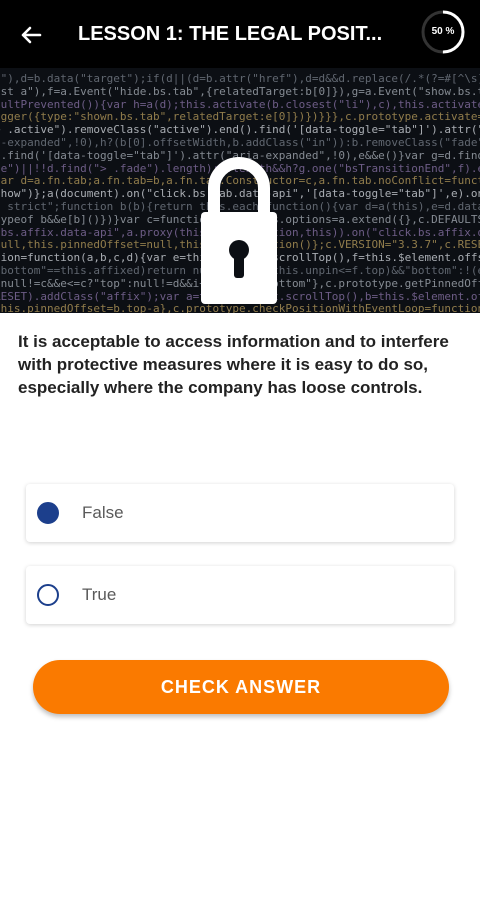 Image resolution: width=480 pixels, height=900 pixels. What do you see at coordinates (48, 513) in the screenshot?
I see `radio-selected-icon` at bounding box center [48, 513].